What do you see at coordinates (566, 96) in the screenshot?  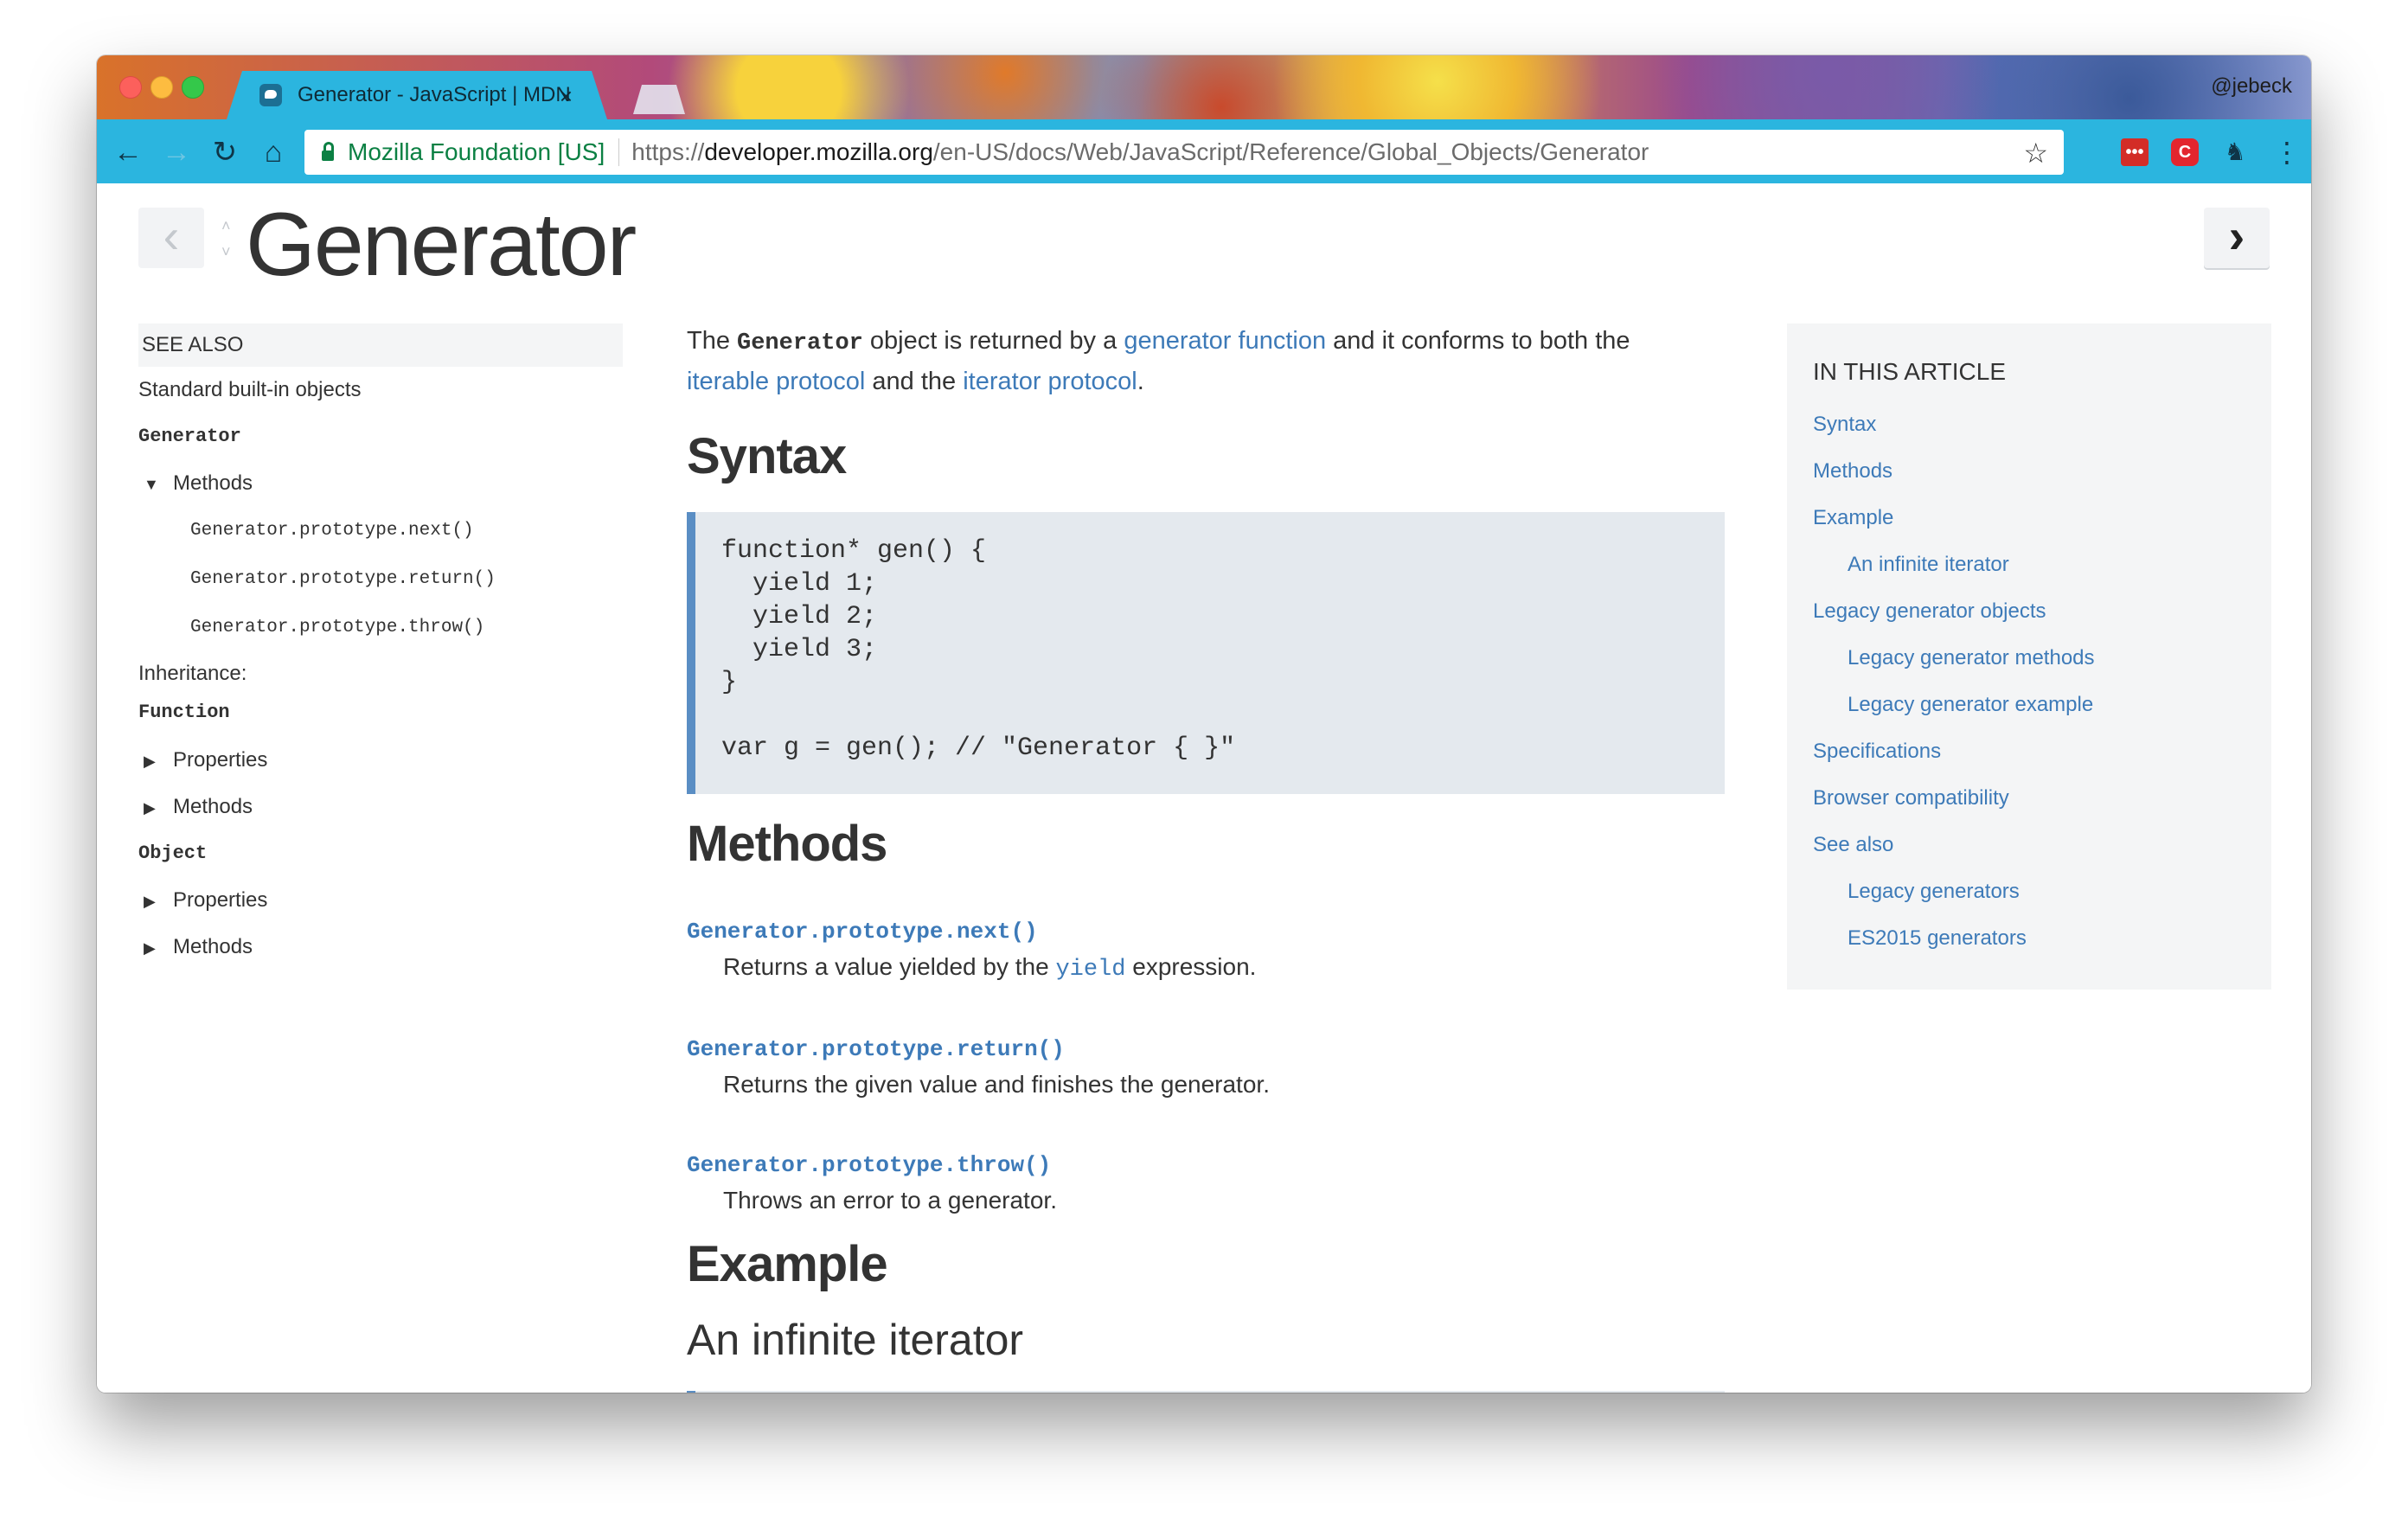 I see `tab-close-icon: ×` at bounding box center [566, 96].